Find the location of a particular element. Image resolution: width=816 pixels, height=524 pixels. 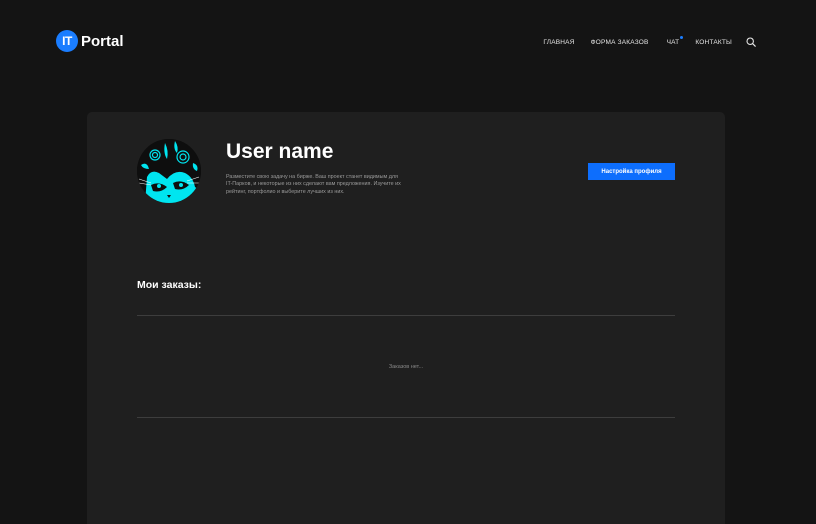

orders-divider-bottom is located at coordinates (406, 417).